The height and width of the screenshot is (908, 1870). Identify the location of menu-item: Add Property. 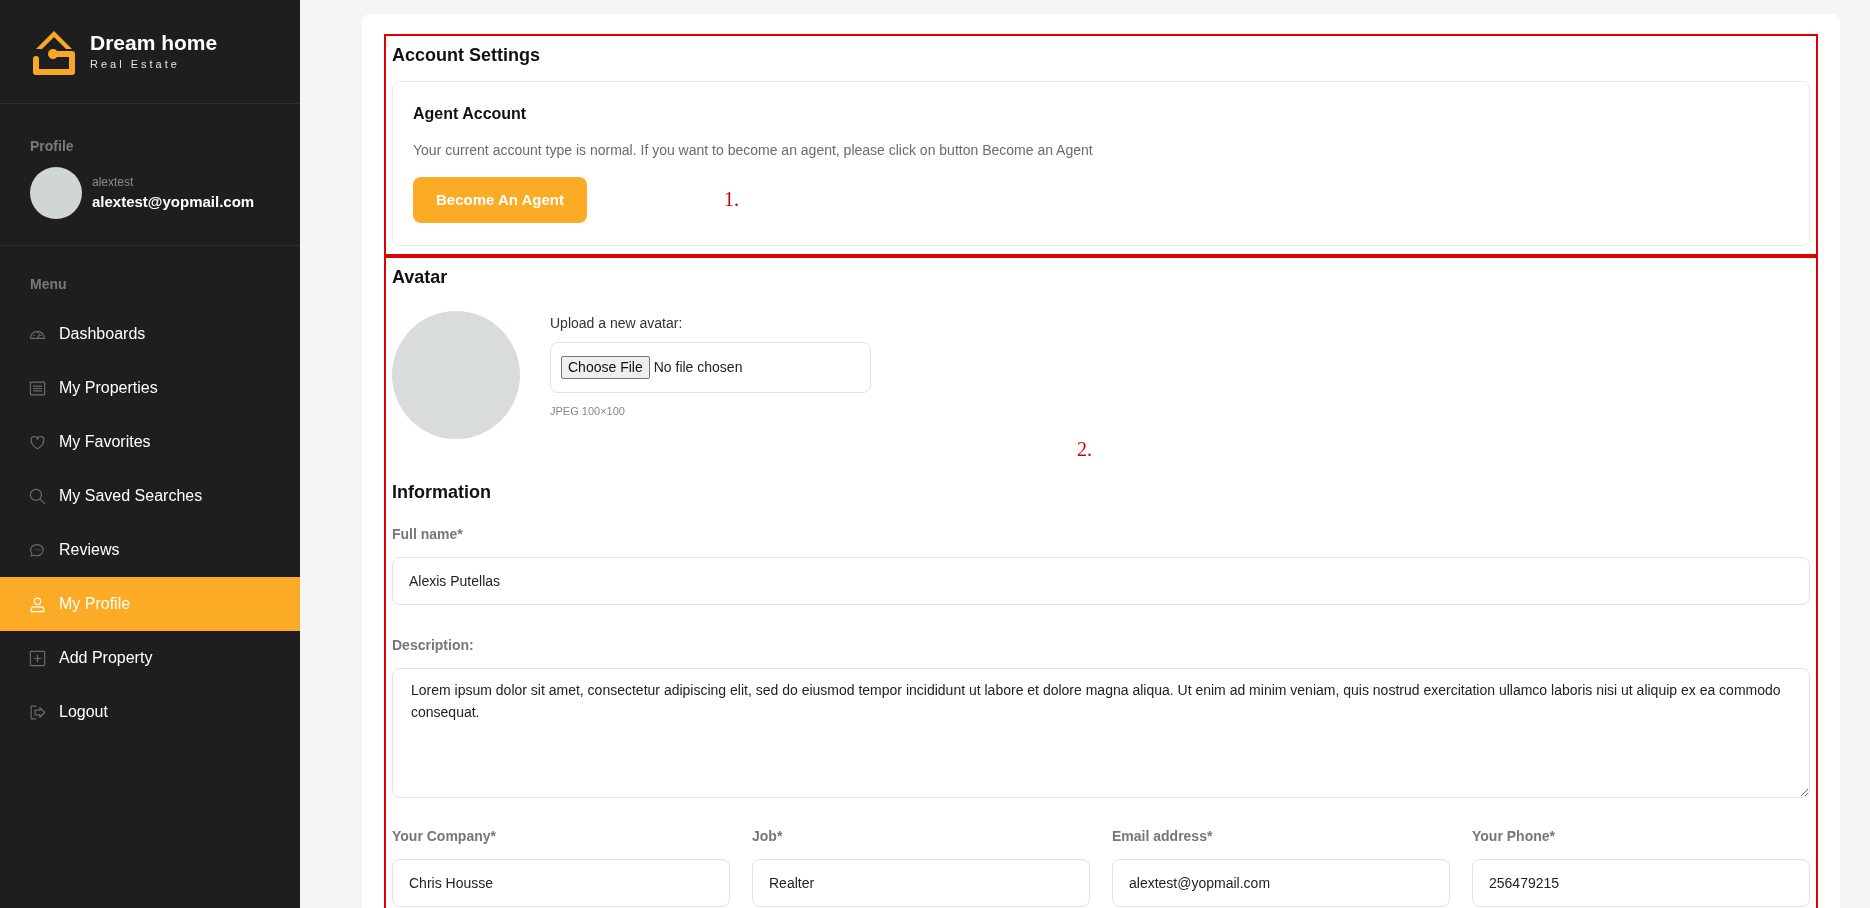
(150, 658).